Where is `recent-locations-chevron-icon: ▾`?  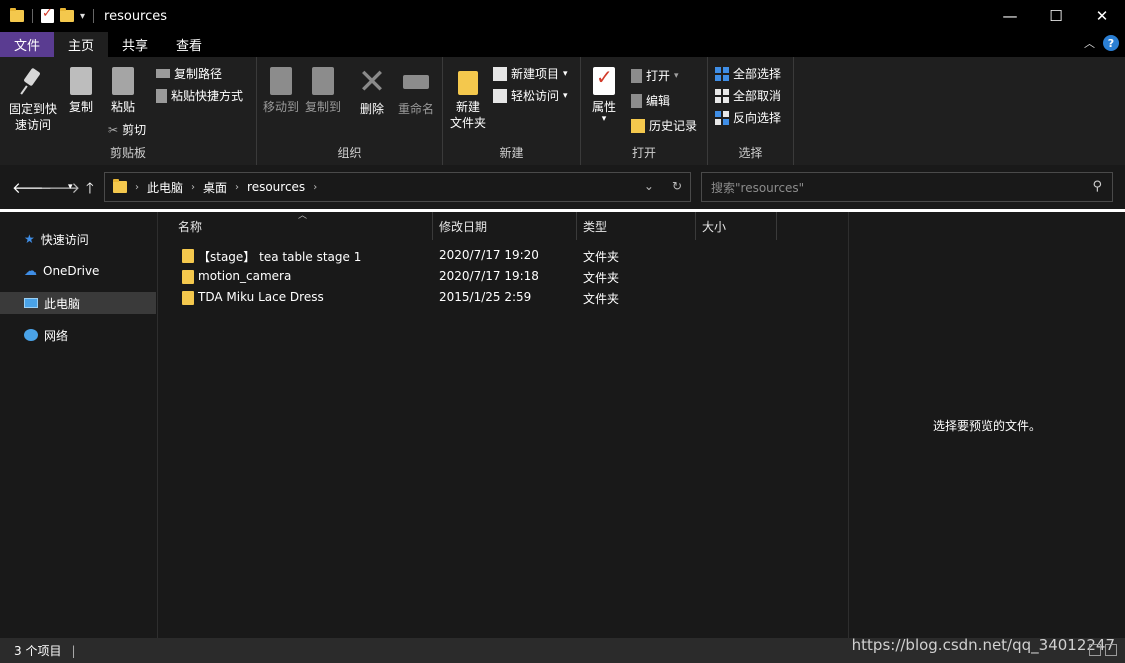
recent-locations-chevron-icon: ▾ is located at coordinates (70, 187).